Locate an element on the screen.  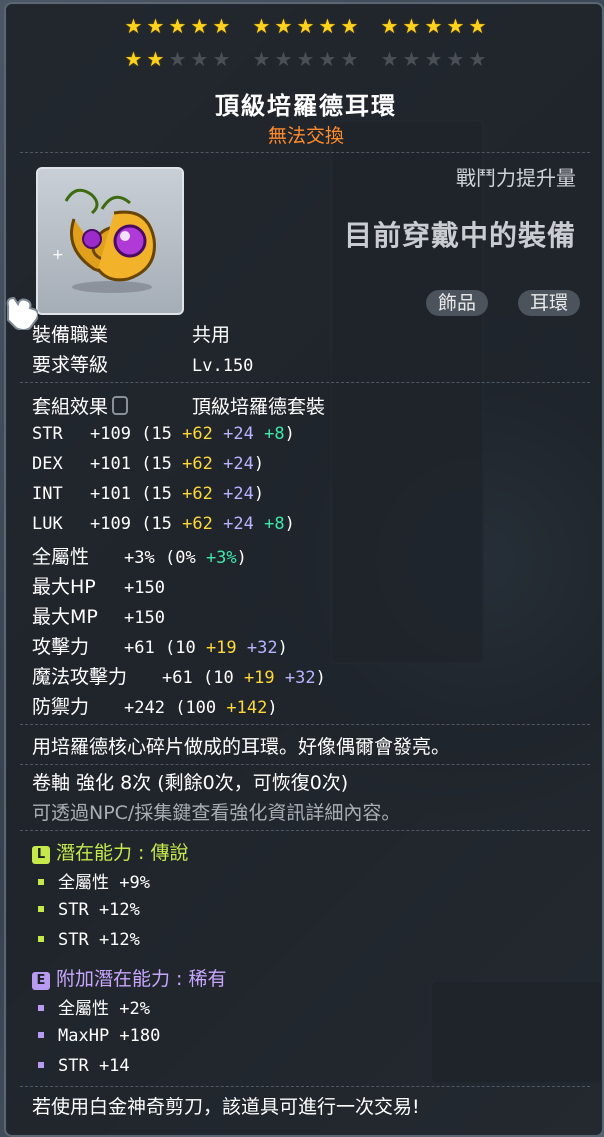
potential-header: L 潛在能力 : 傳說 is located at coordinates (110, 851).